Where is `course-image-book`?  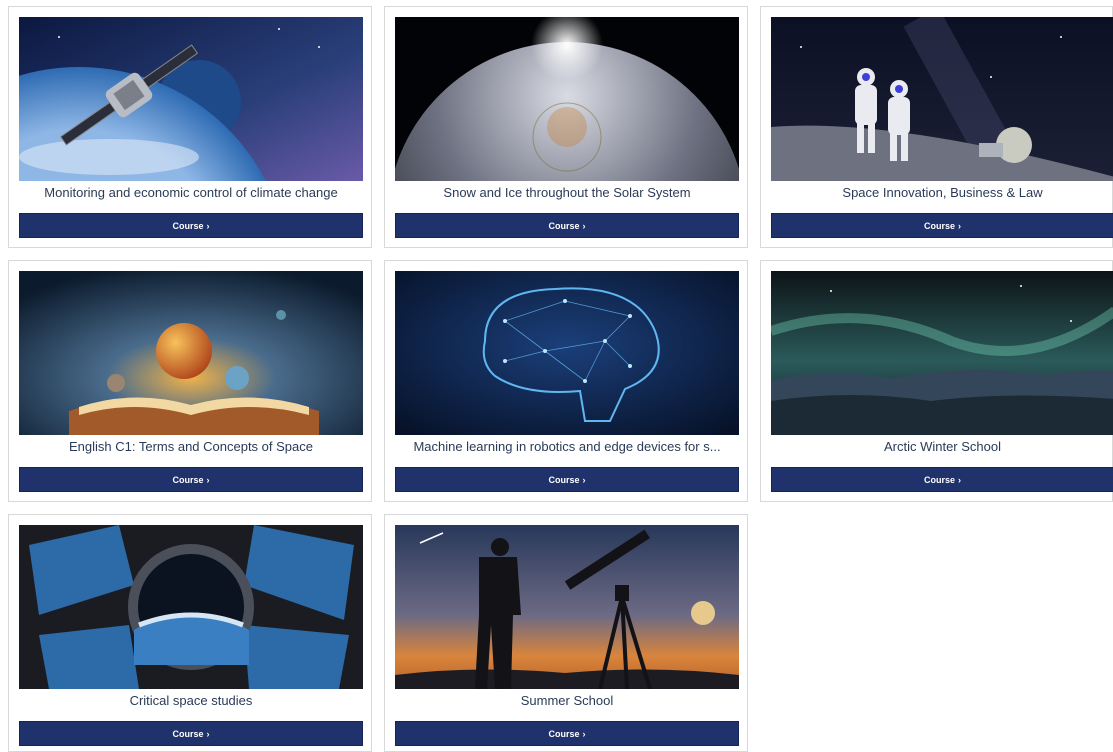
course-image-book is located at coordinates (191, 353).